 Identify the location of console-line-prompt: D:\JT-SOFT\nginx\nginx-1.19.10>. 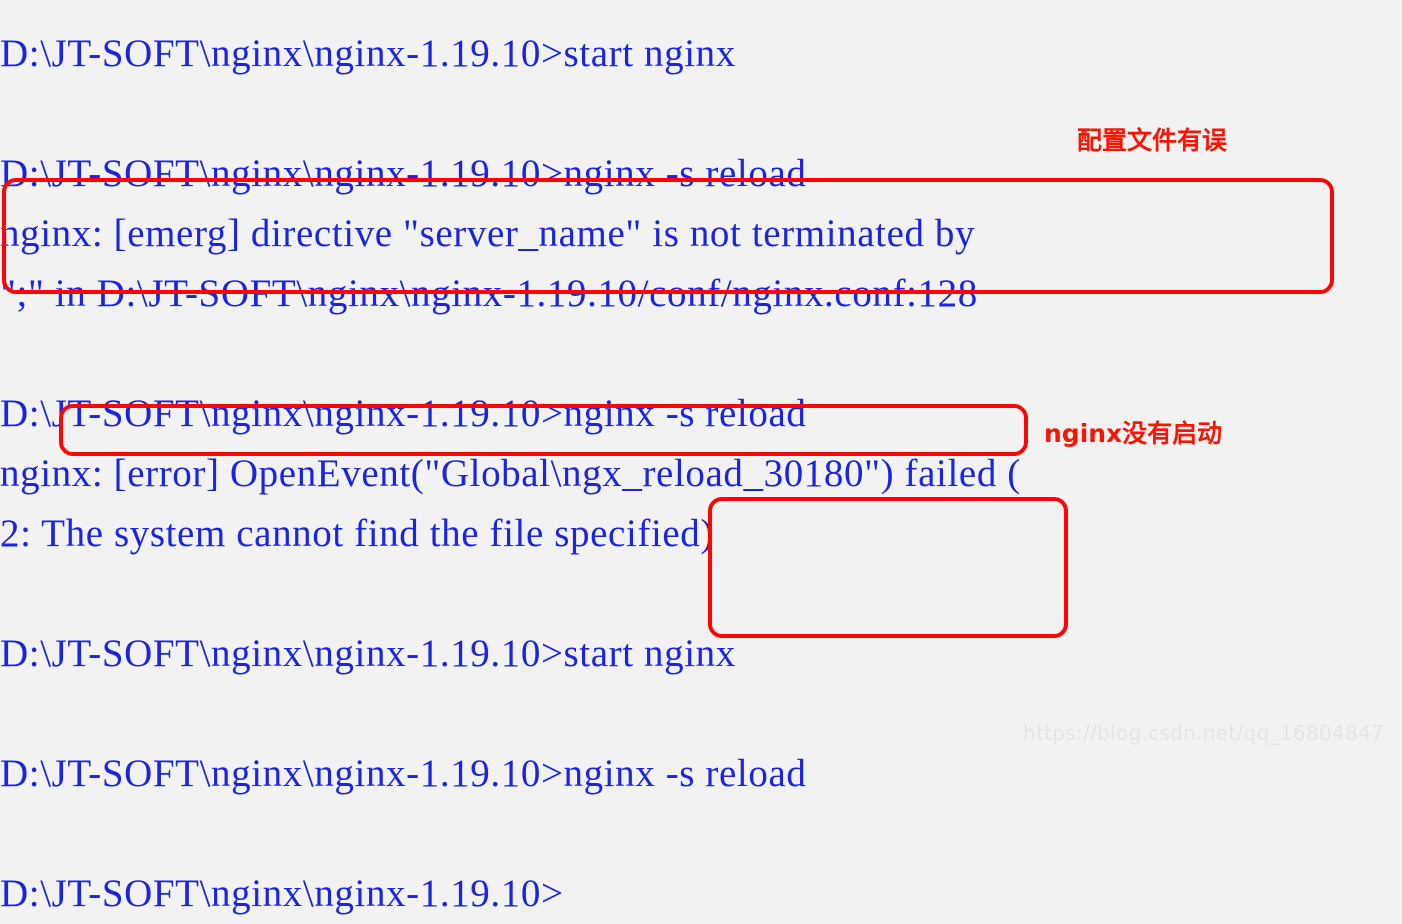
(282, 893).